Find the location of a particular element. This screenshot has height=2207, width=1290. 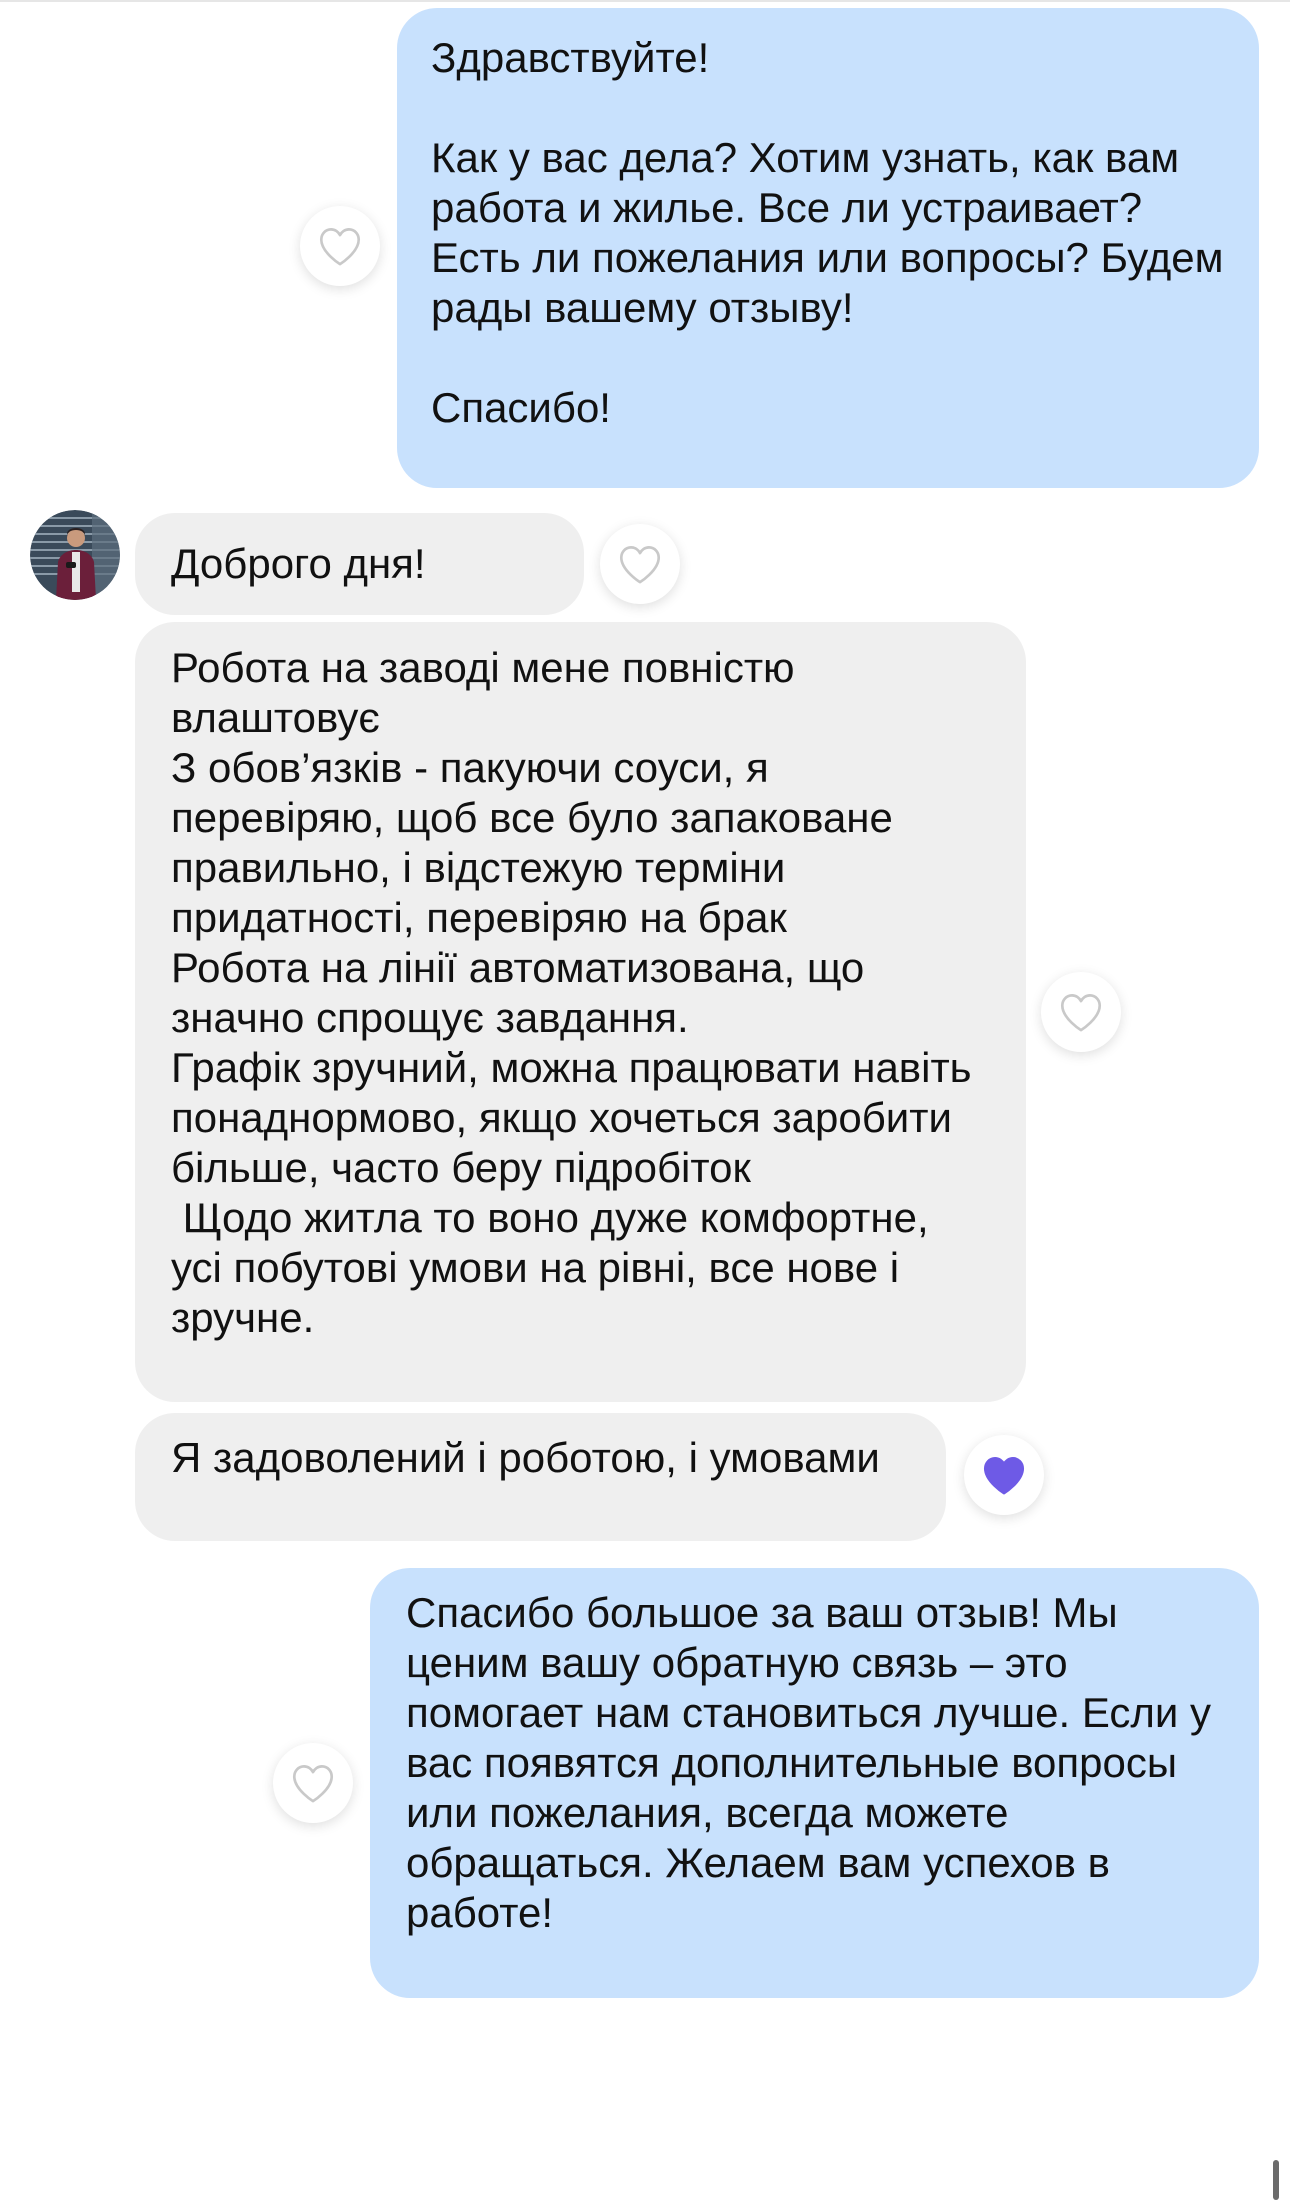

user-avatar is located at coordinates (75, 555).